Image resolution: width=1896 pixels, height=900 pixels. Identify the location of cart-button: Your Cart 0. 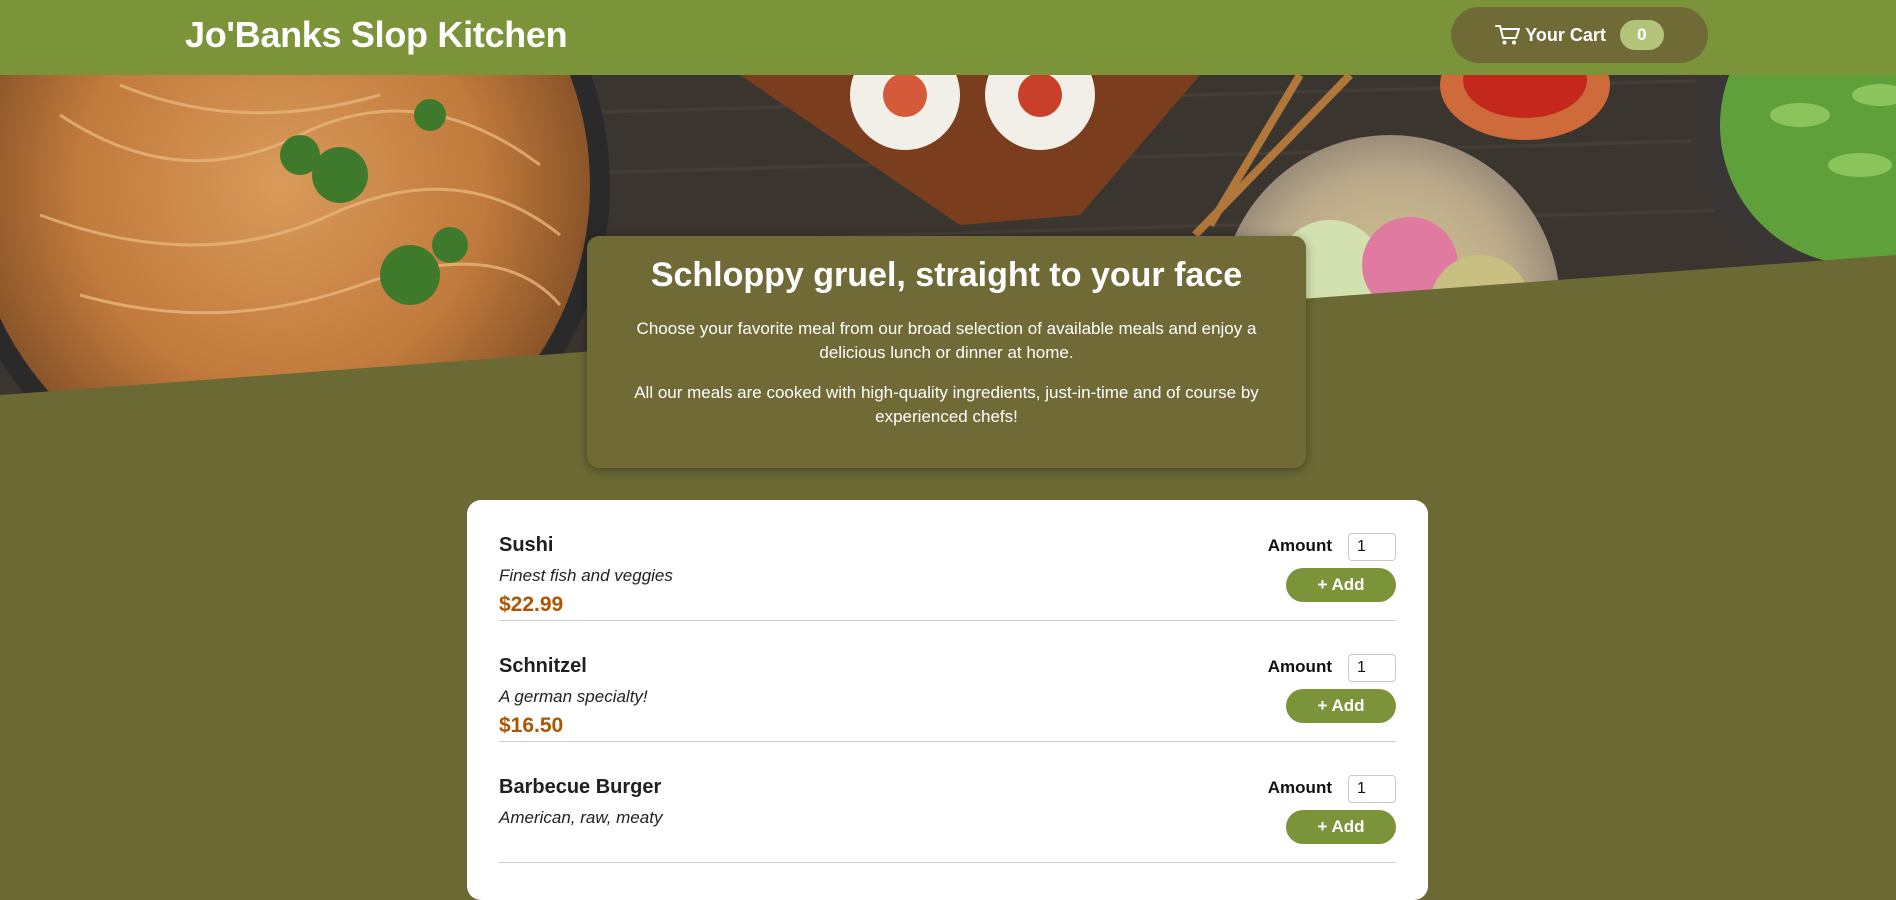
(1579, 35).